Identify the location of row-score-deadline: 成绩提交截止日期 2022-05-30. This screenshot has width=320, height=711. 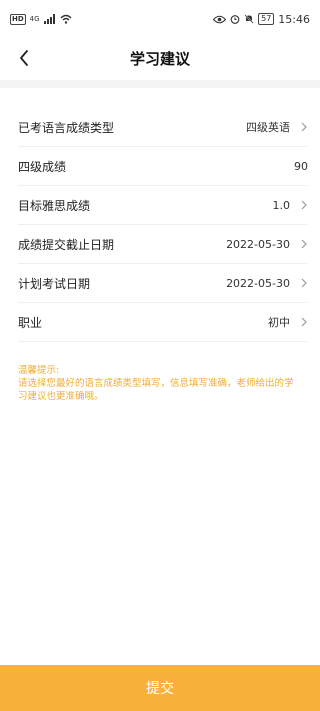
(163, 244).